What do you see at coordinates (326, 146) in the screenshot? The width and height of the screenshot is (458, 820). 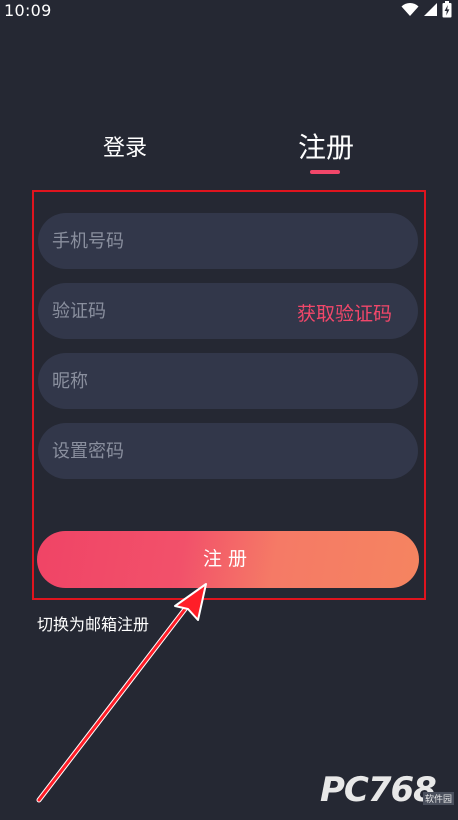 I see `tab-register: 注册` at bounding box center [326, 146].